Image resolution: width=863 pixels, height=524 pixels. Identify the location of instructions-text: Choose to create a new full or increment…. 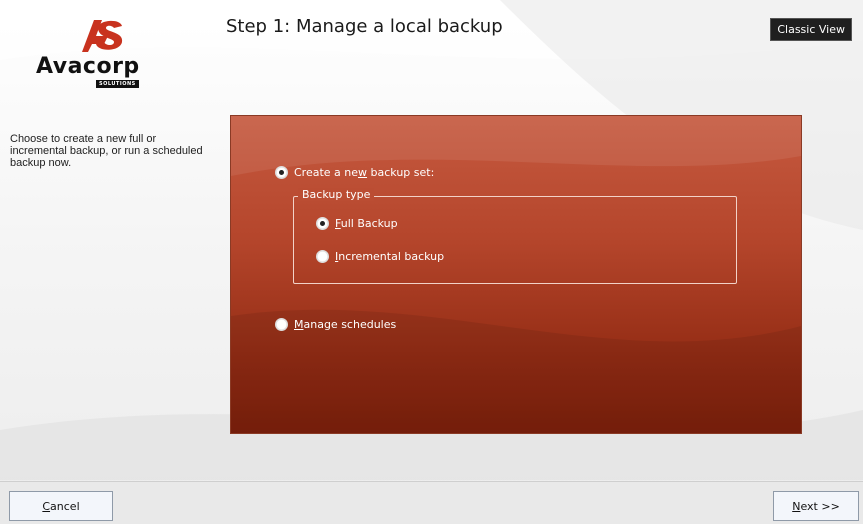
(106, 151).